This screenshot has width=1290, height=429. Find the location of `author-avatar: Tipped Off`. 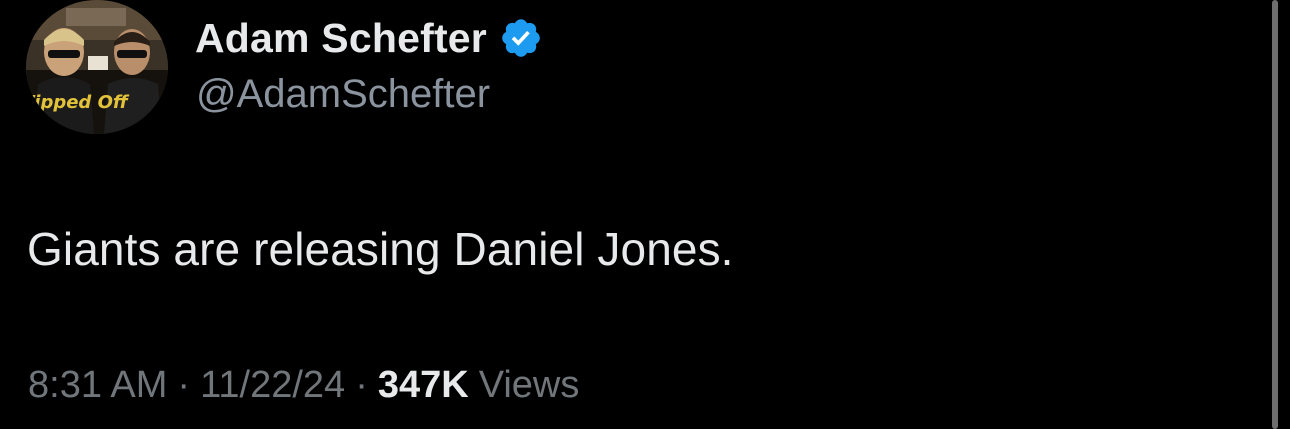

author-avatar: Tipped Off is located at coordinates (97, 67).